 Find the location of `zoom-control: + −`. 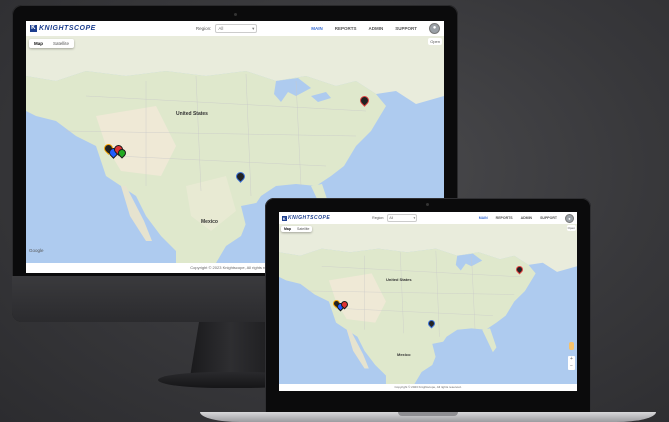

zoom-control: + − is located at coordinates (571, 363).